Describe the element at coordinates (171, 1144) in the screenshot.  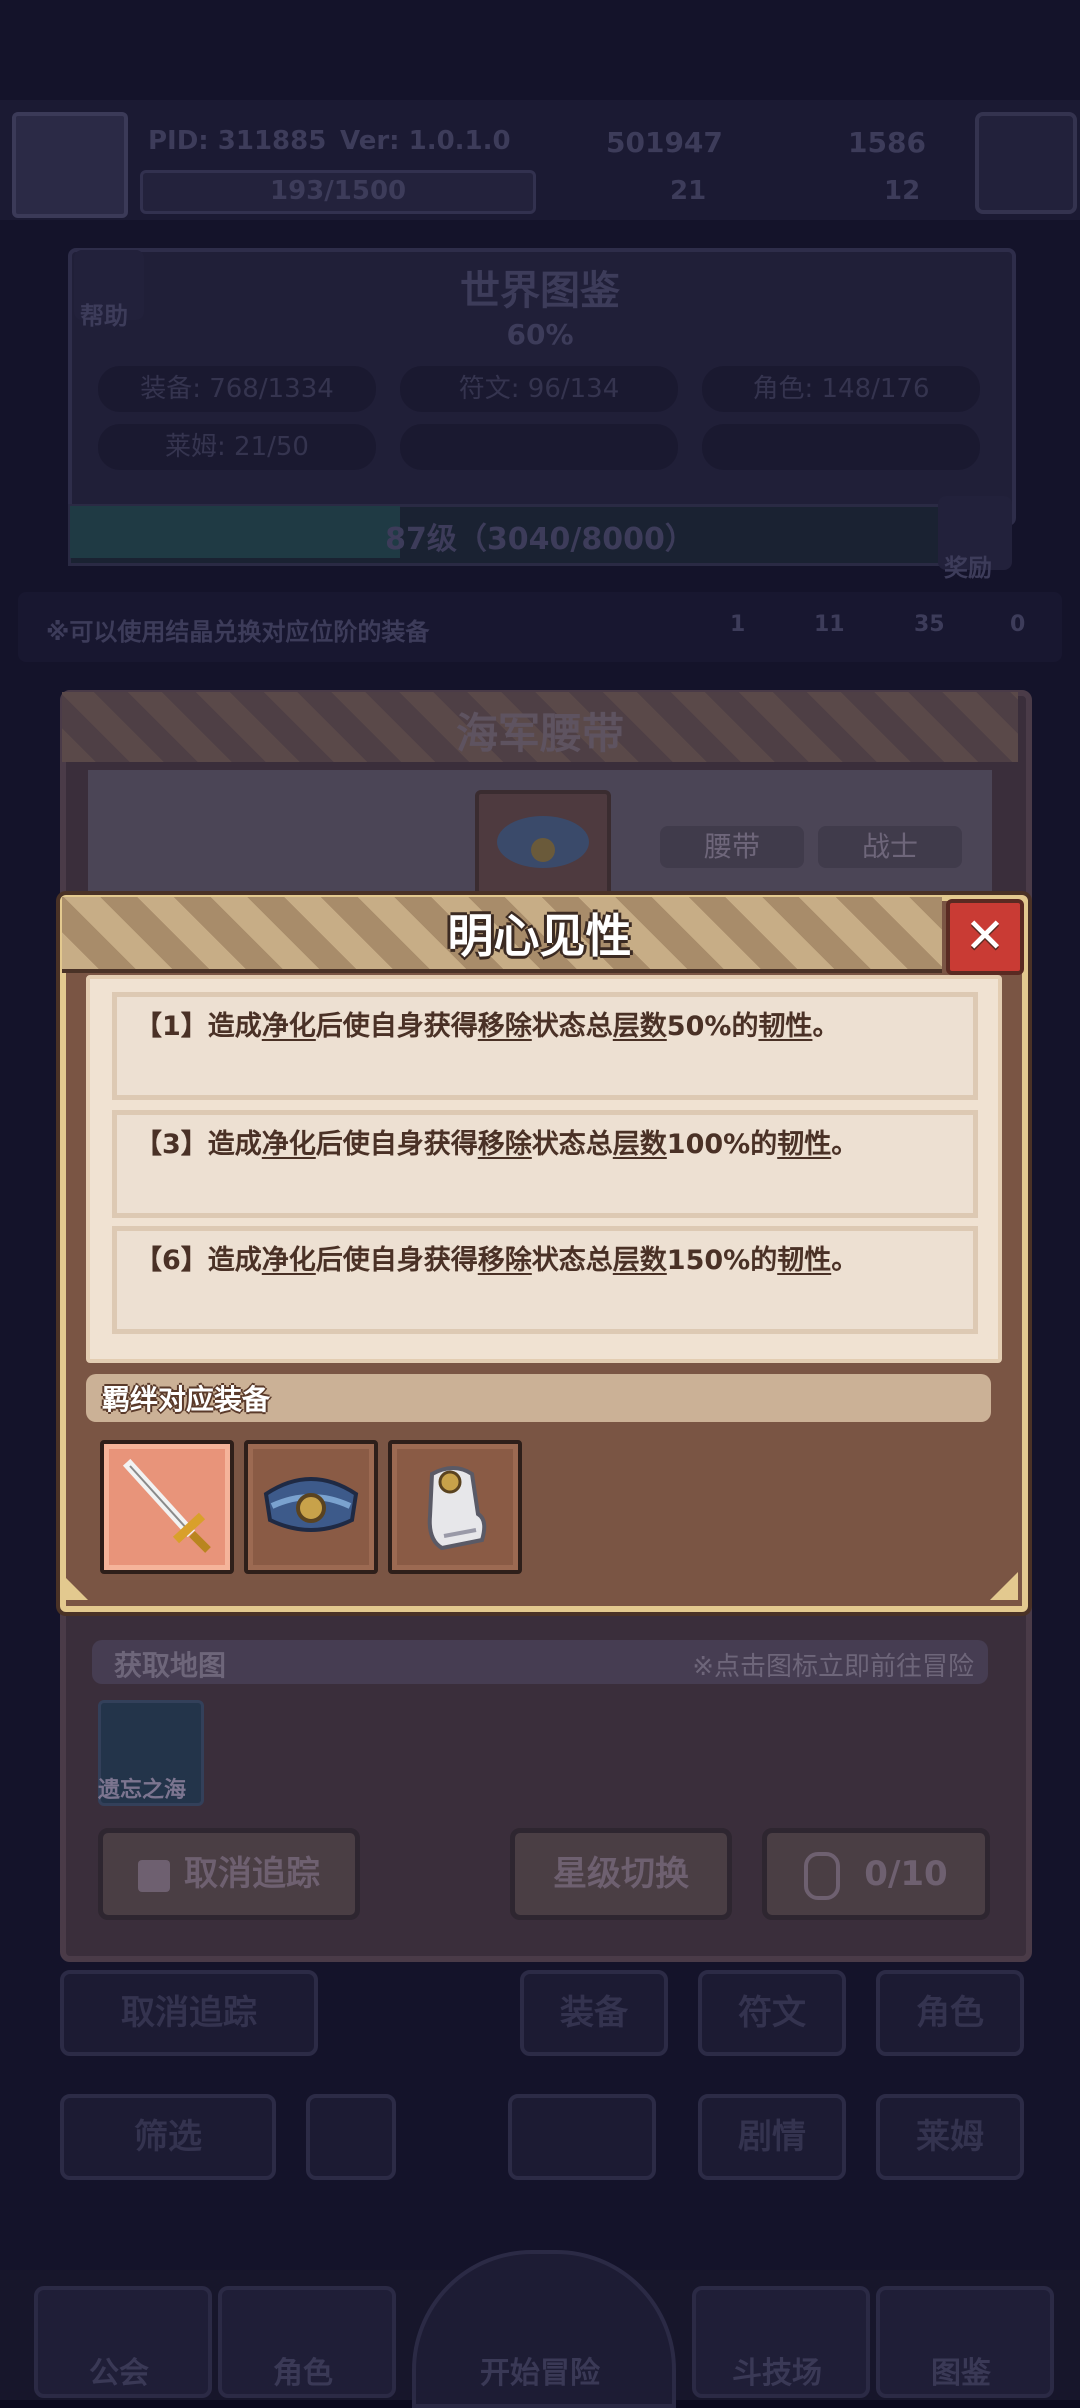
I see `effect-tier: 【3】` at that location.